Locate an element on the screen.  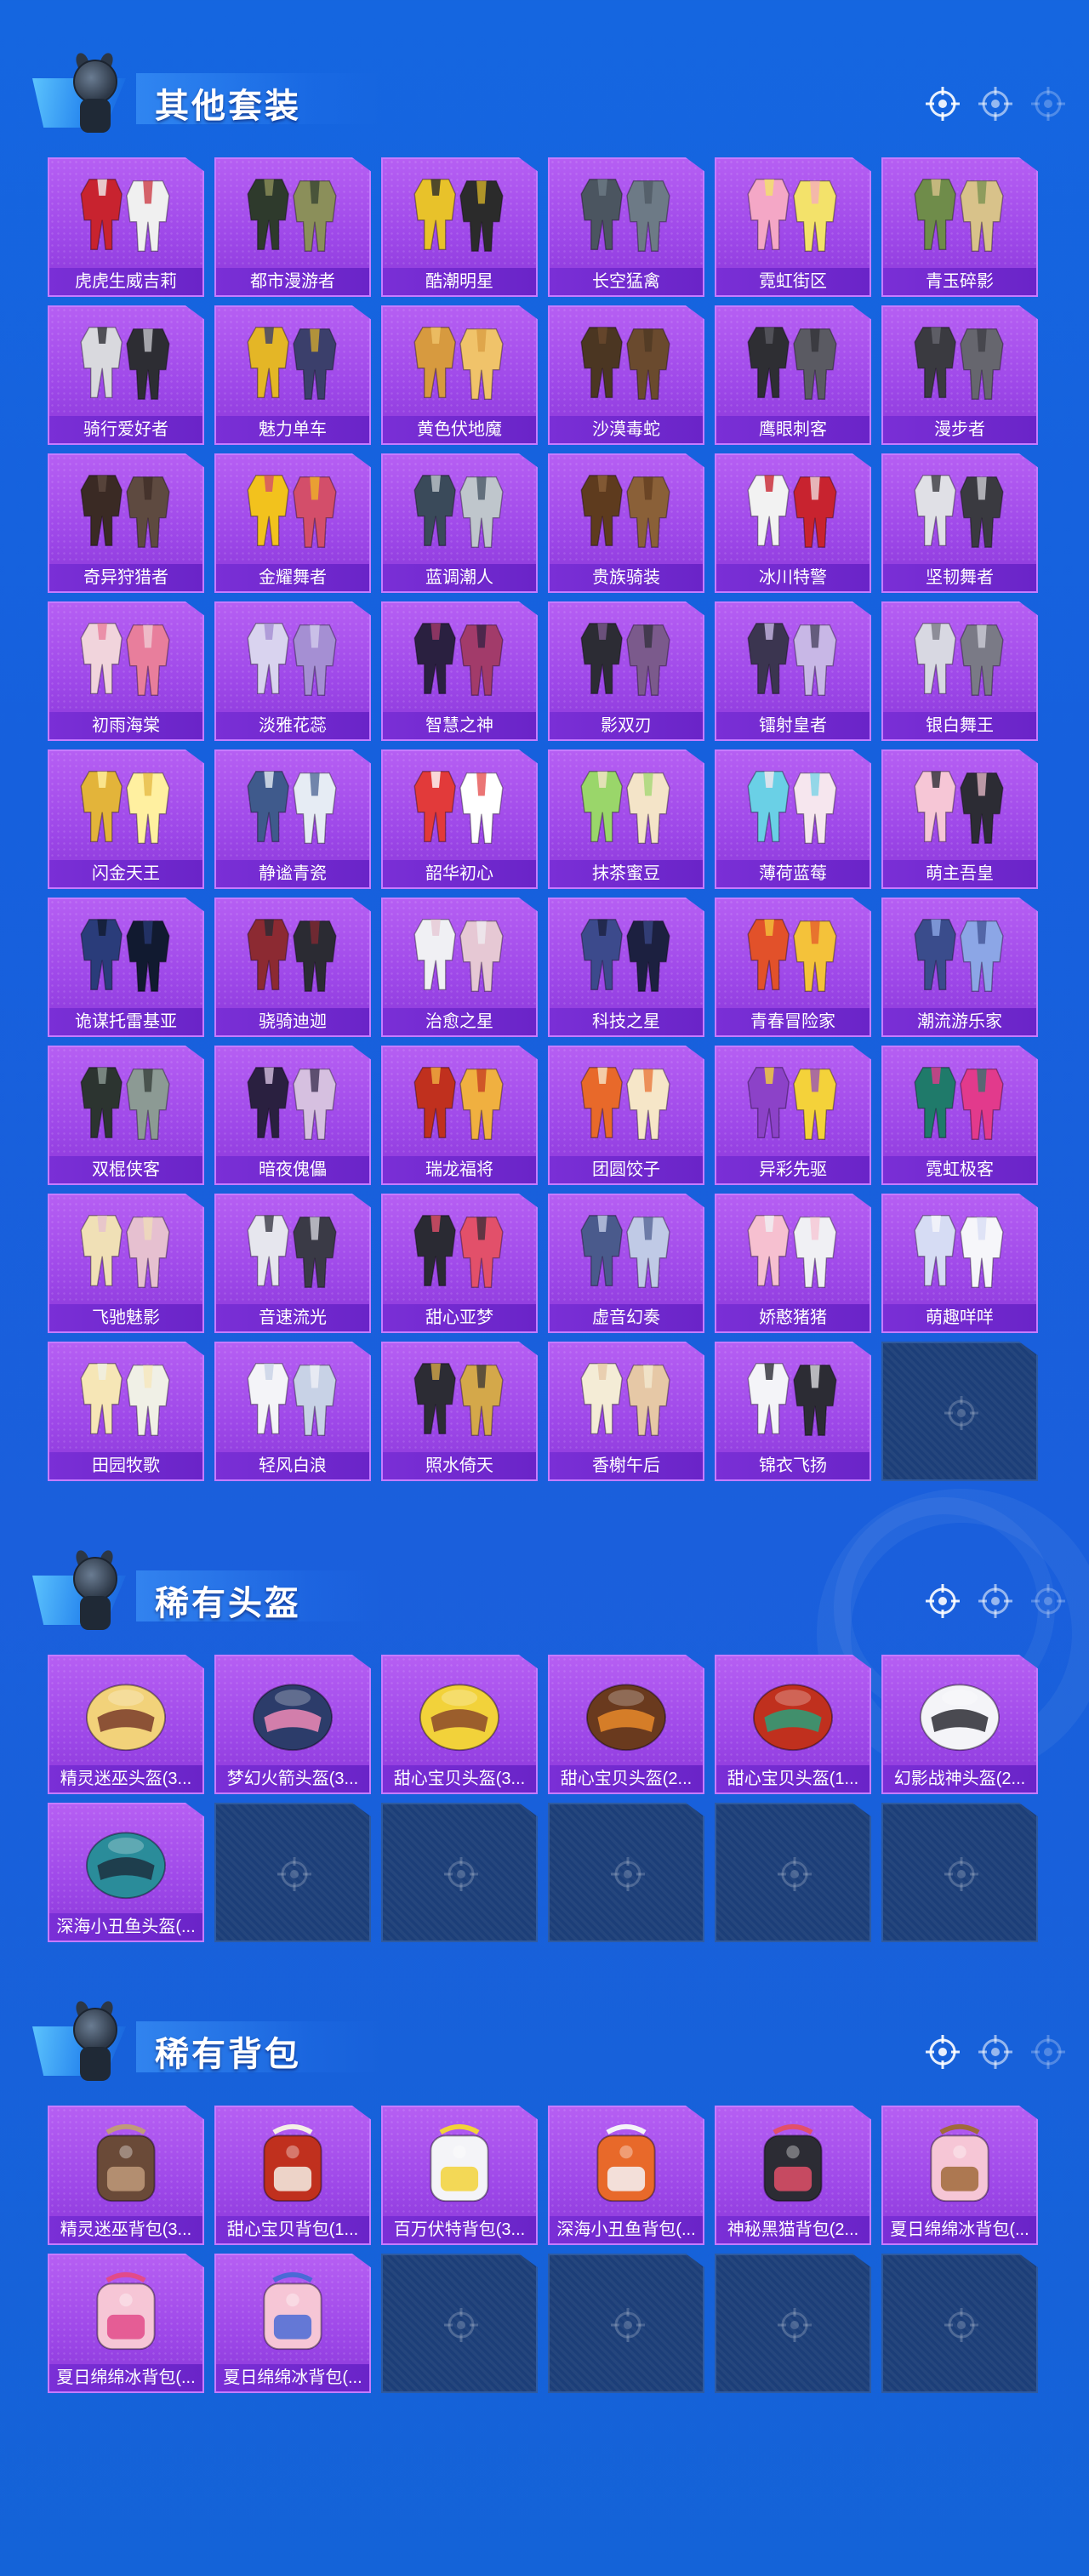
outfit-card: 轻风白浪 is located at coordinates (292, 1412).